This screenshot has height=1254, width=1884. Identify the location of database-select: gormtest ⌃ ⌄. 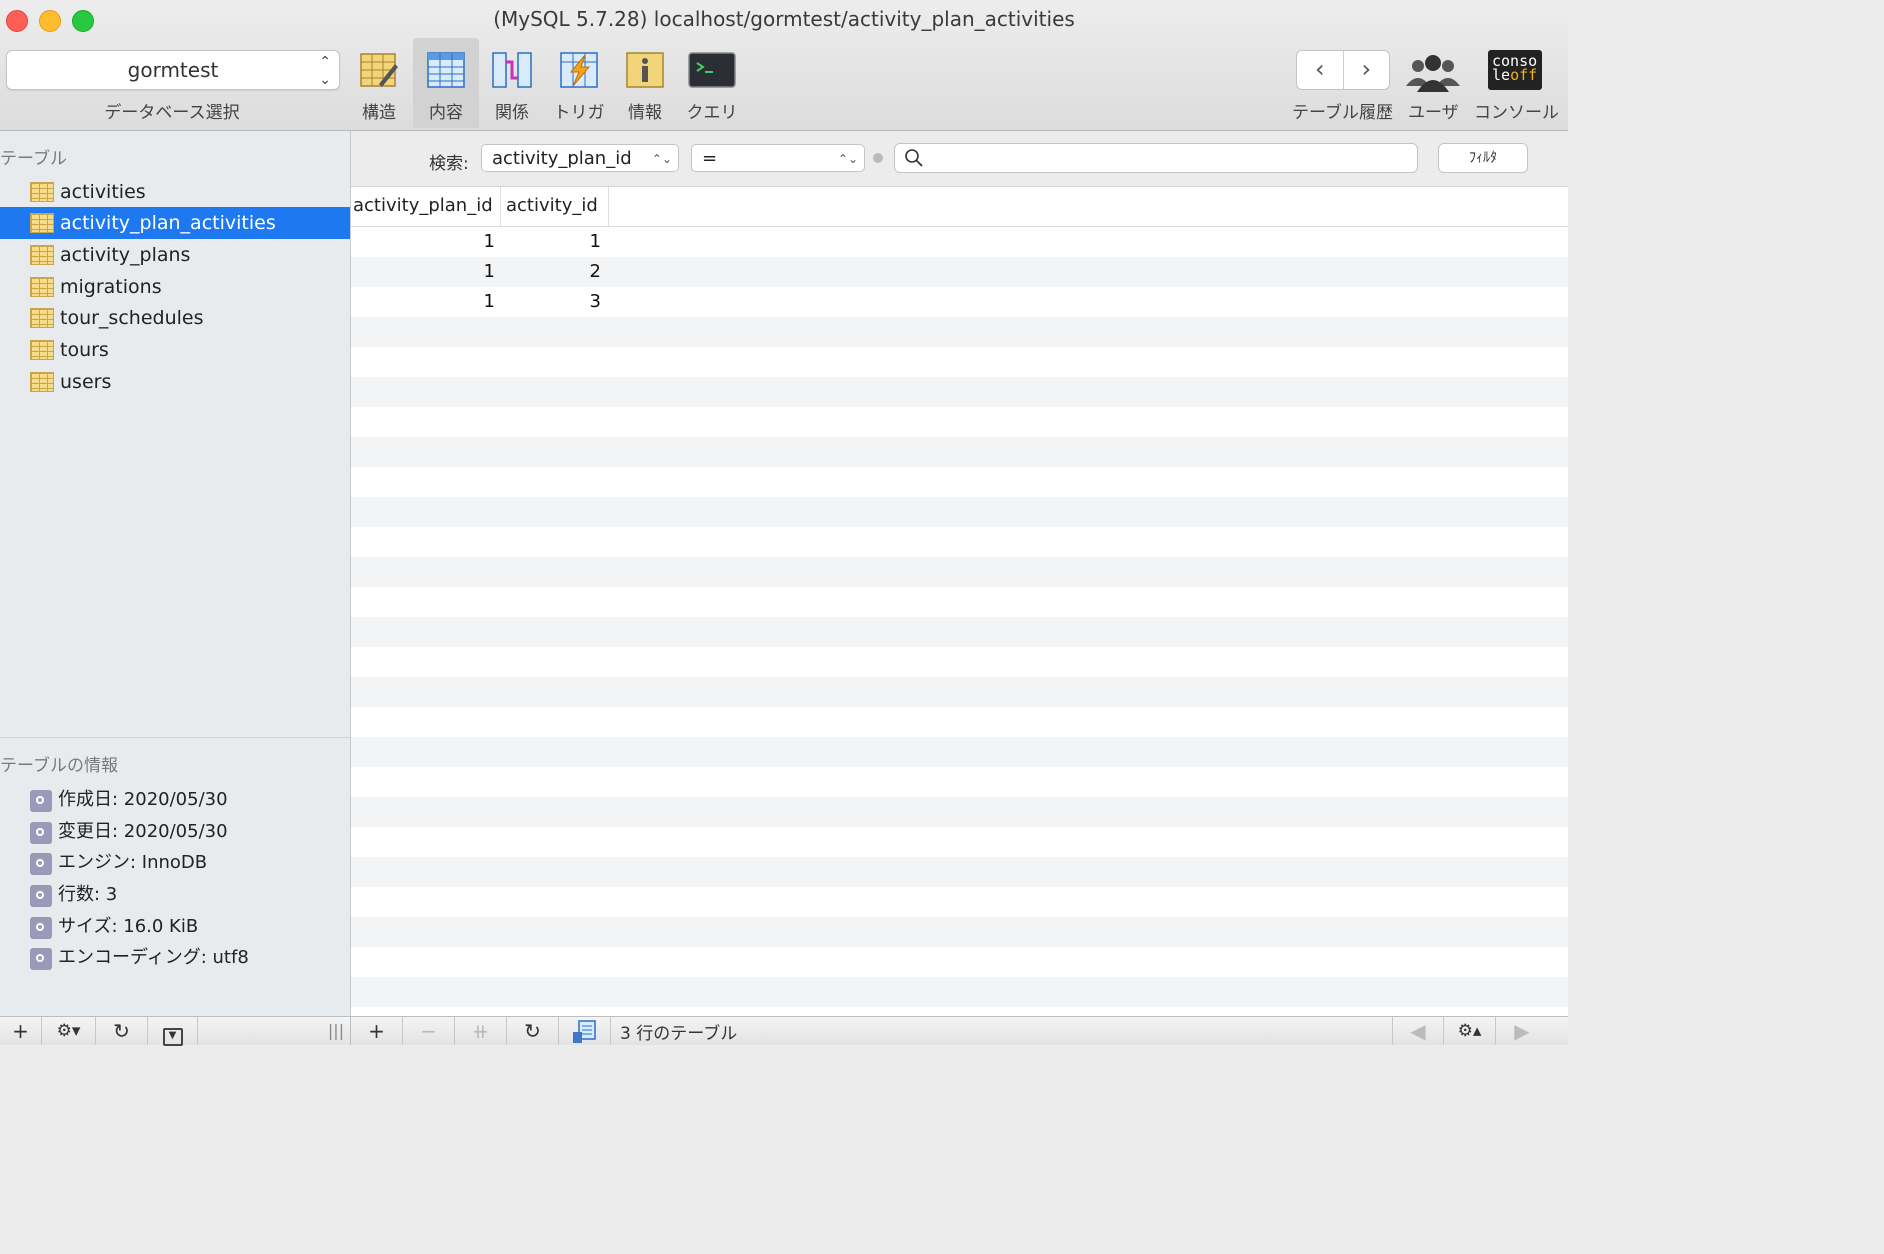
(173, 70).